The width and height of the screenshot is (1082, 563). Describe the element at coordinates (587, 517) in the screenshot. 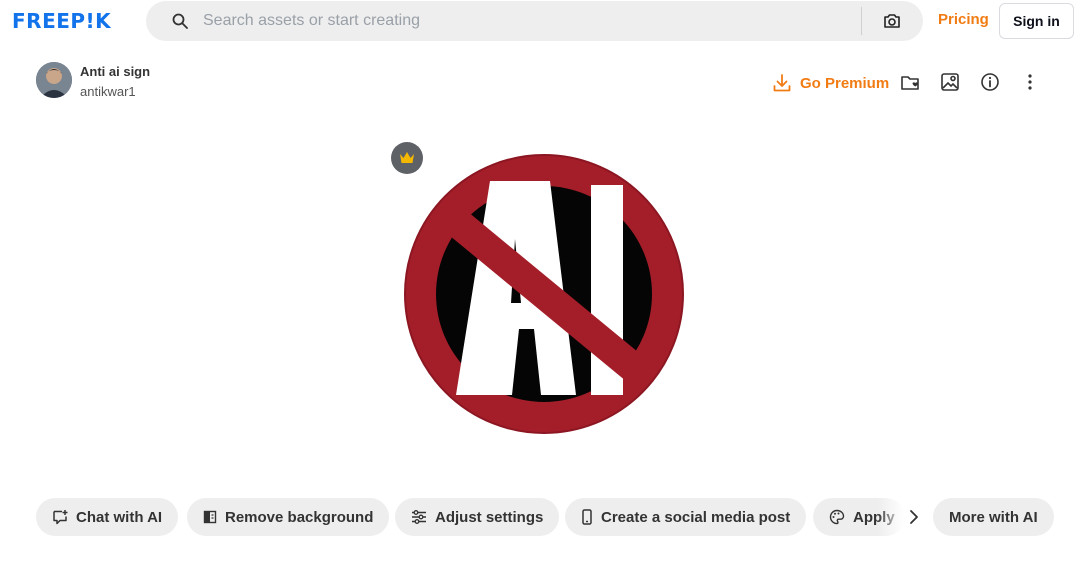

I see `phone-icon` at that location.